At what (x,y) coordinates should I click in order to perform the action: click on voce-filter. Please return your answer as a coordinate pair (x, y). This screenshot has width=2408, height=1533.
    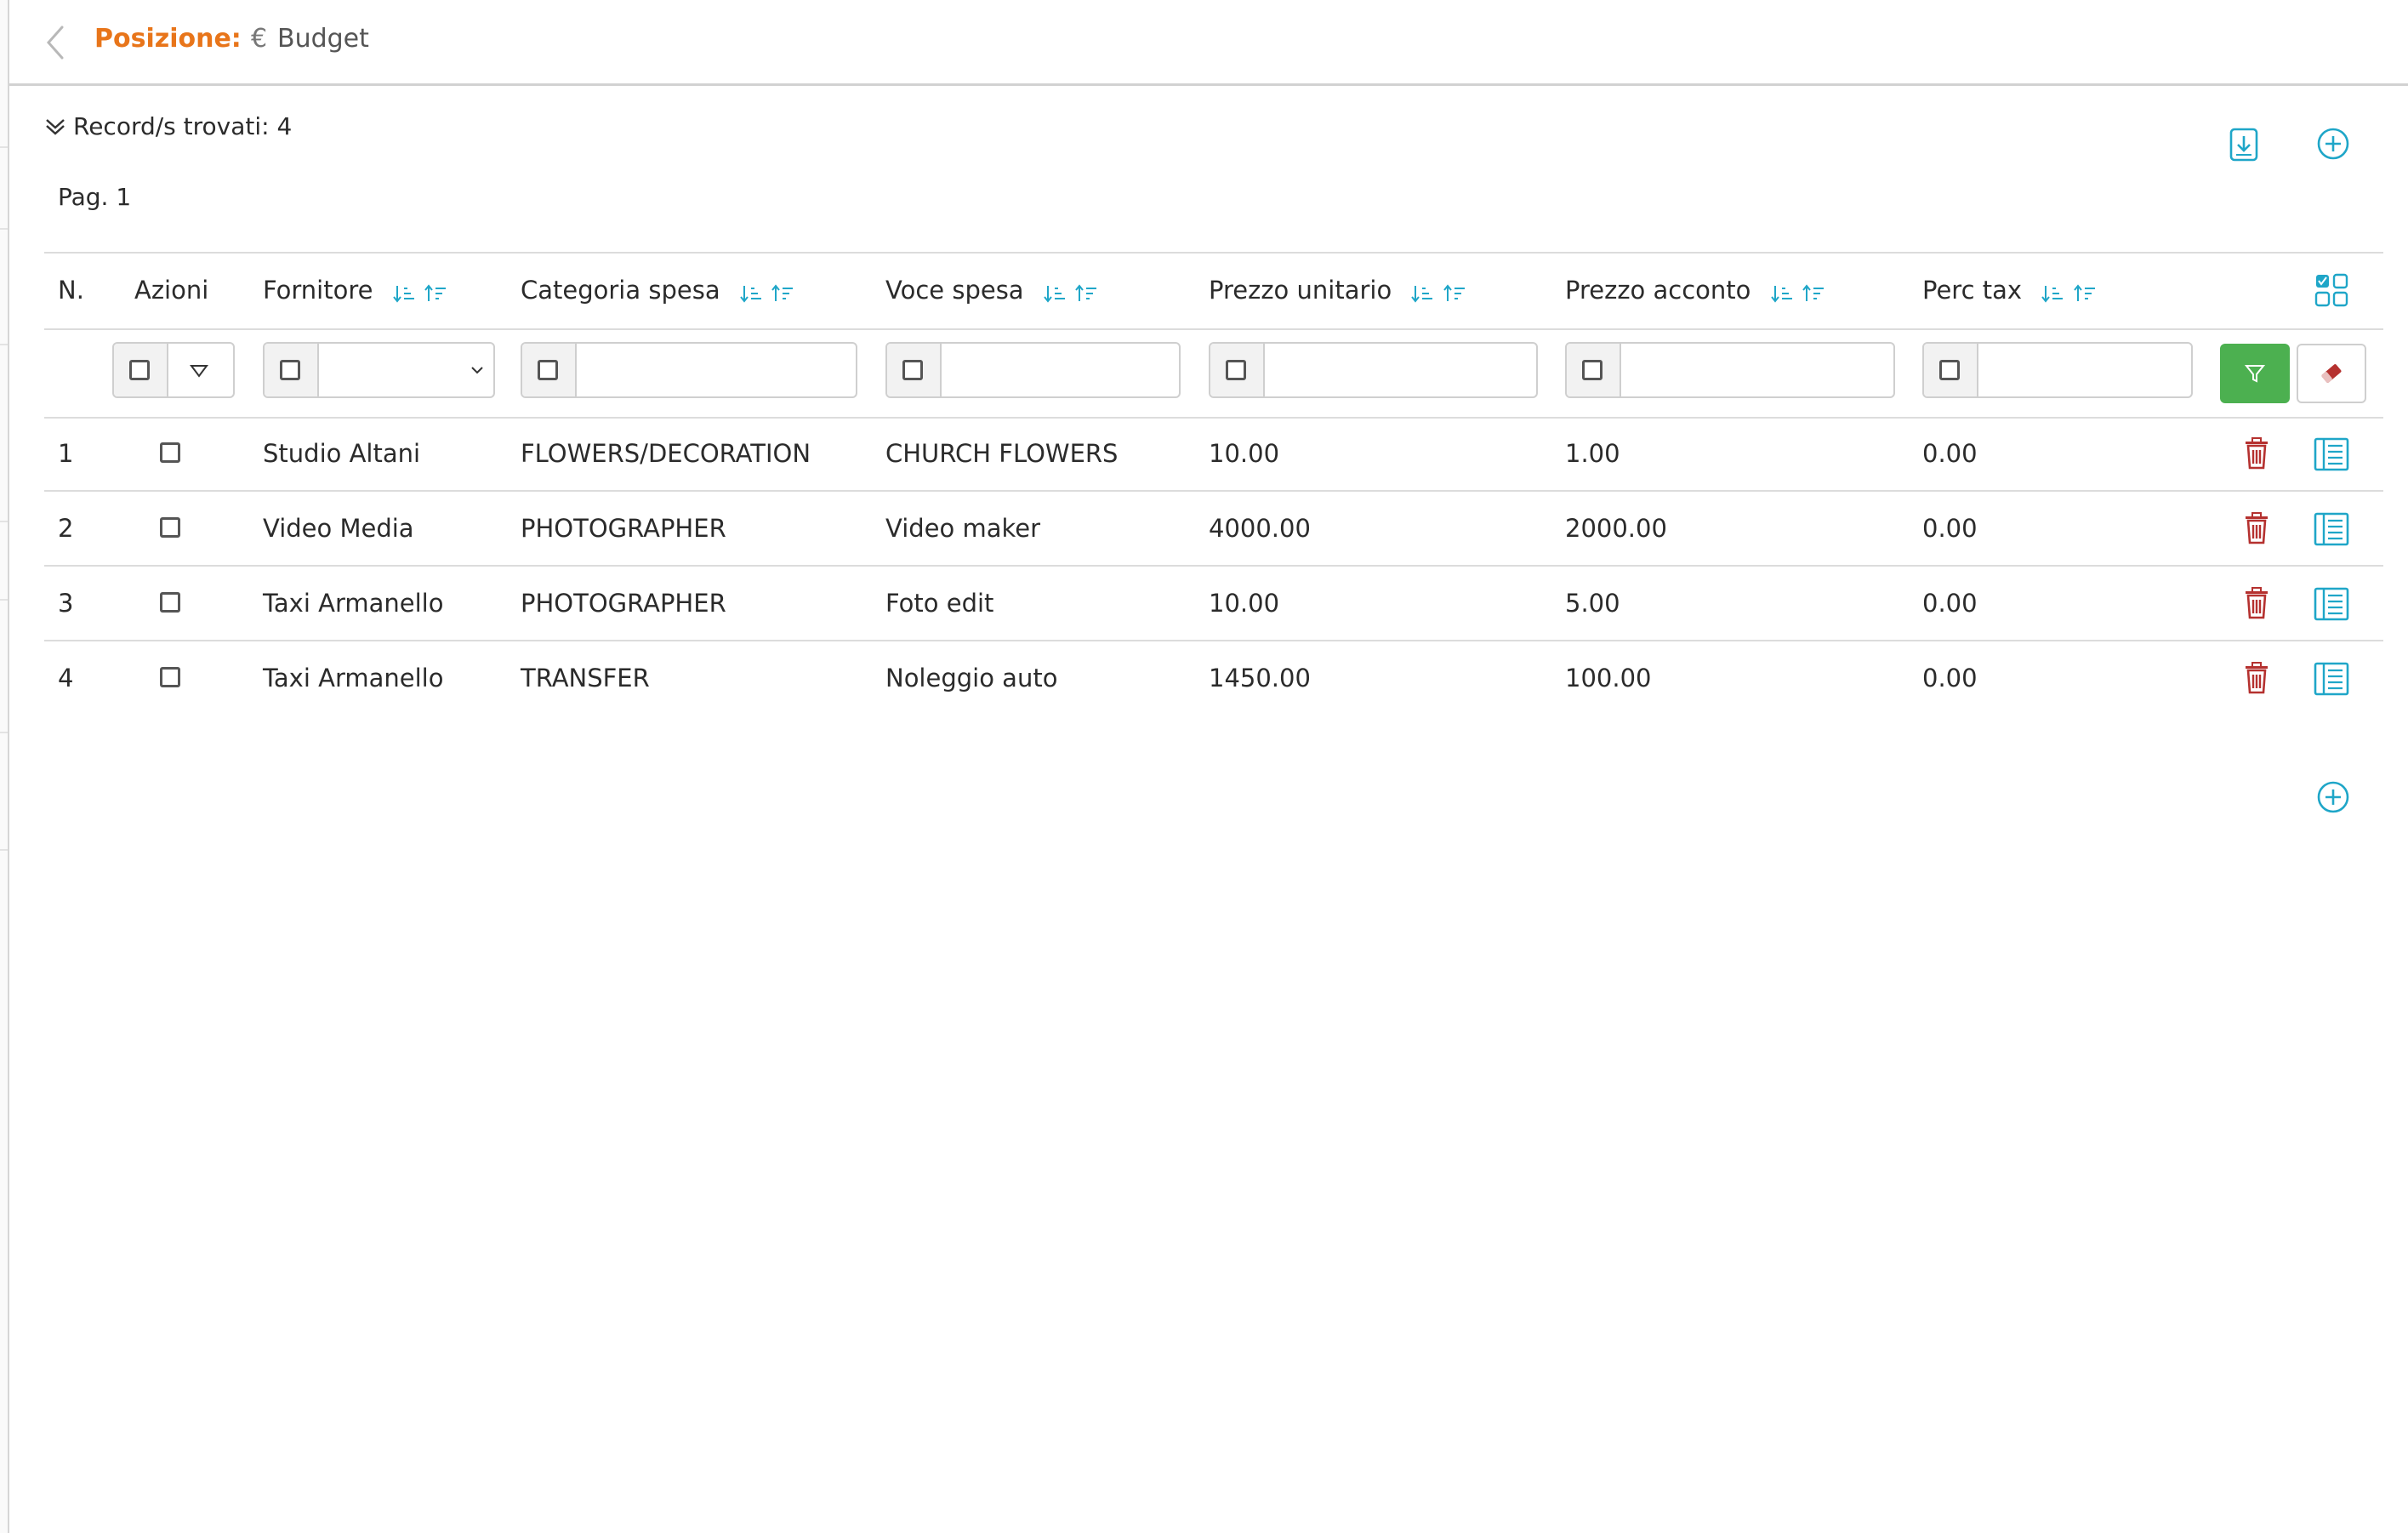
    Looking at the image, I should click on (1033, 370).